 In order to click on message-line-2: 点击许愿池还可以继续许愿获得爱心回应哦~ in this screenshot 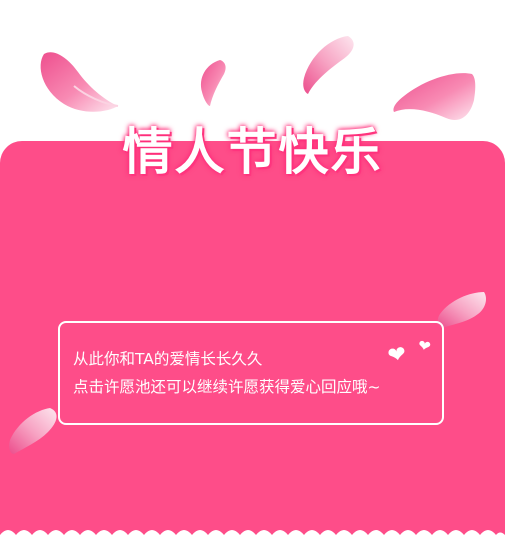, I will do `click(227, 387)`.